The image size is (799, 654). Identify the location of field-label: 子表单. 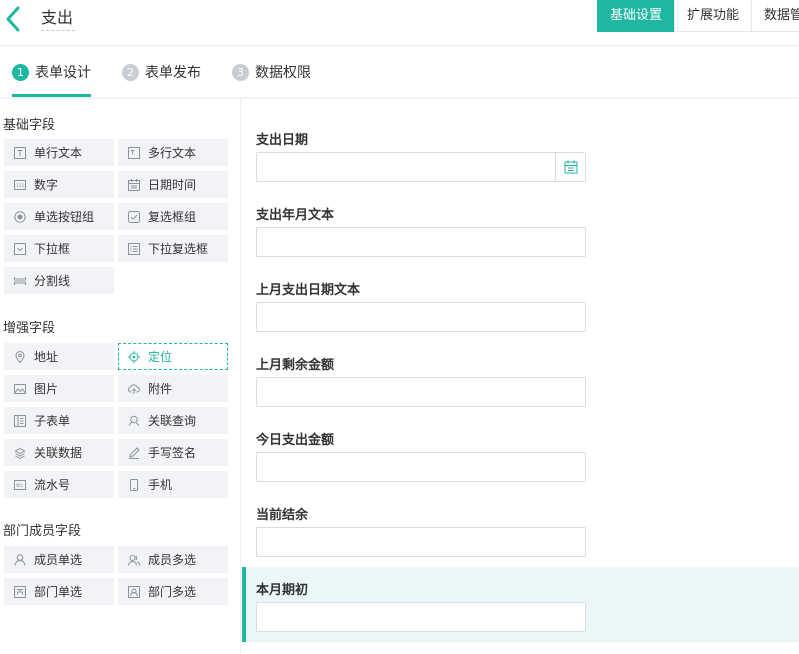
(52, 421).